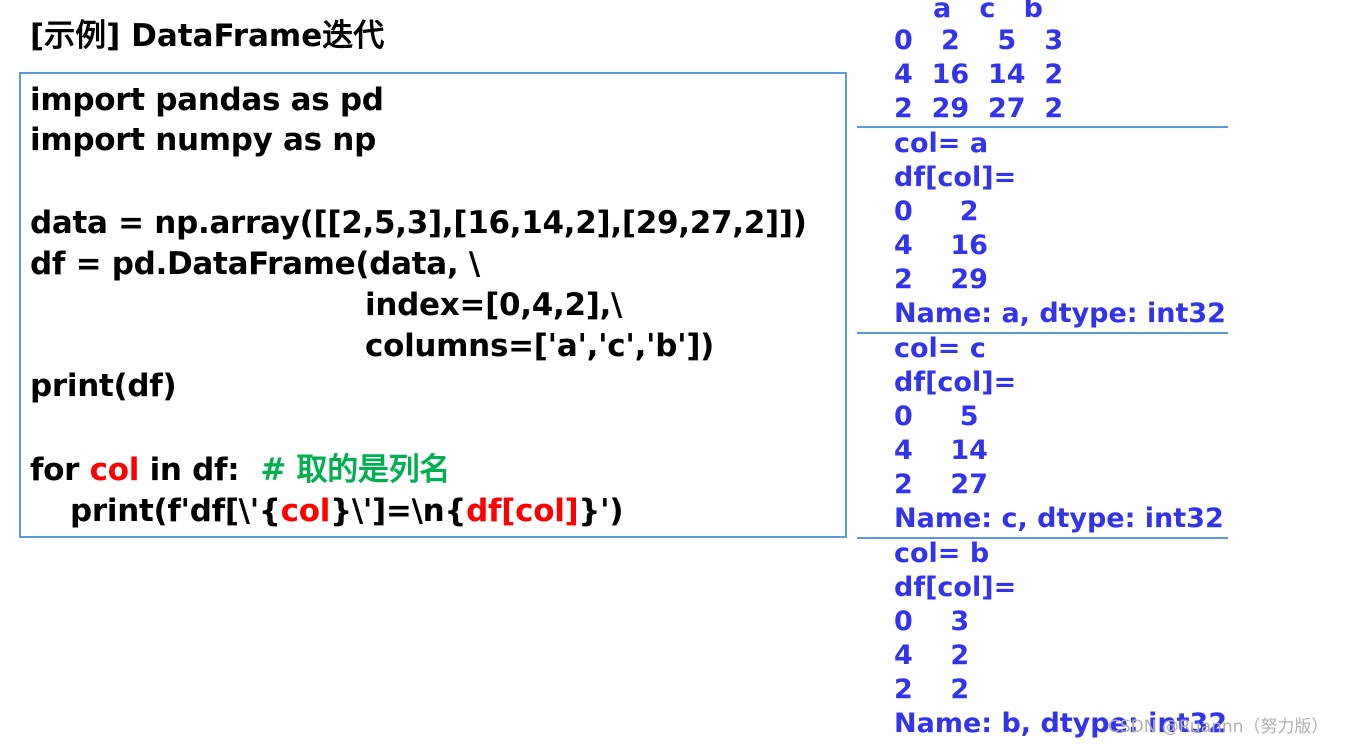 The height and width of the screenshot is (744, 1351). Describe the element at coordinates (114, 470) in the screenshot. I see `loop-variable: col` at that location.